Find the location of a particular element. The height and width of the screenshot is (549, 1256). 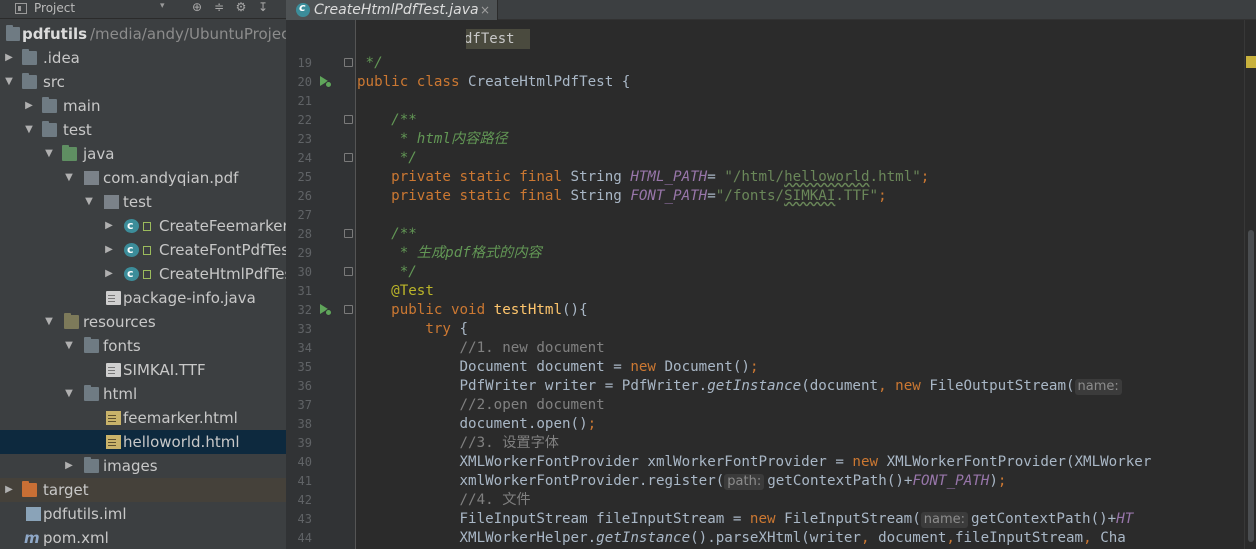

tree-item-resources: ▼ resources is located at coordinates (143, 322).